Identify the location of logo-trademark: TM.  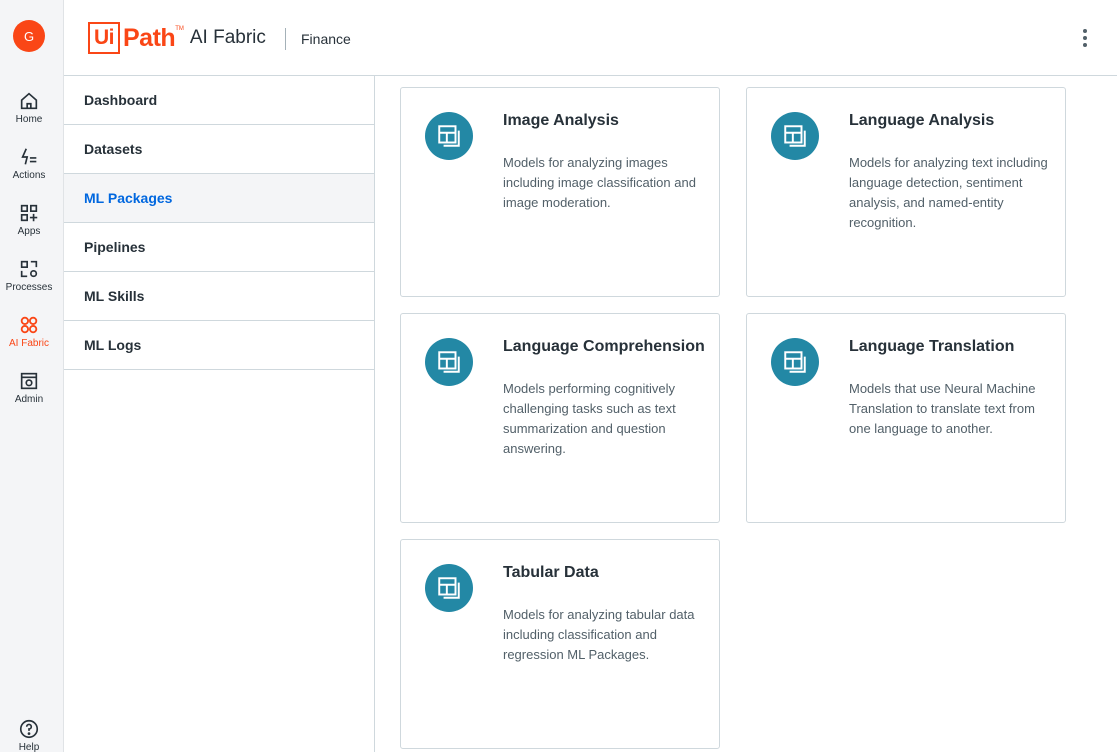
(179, 29).